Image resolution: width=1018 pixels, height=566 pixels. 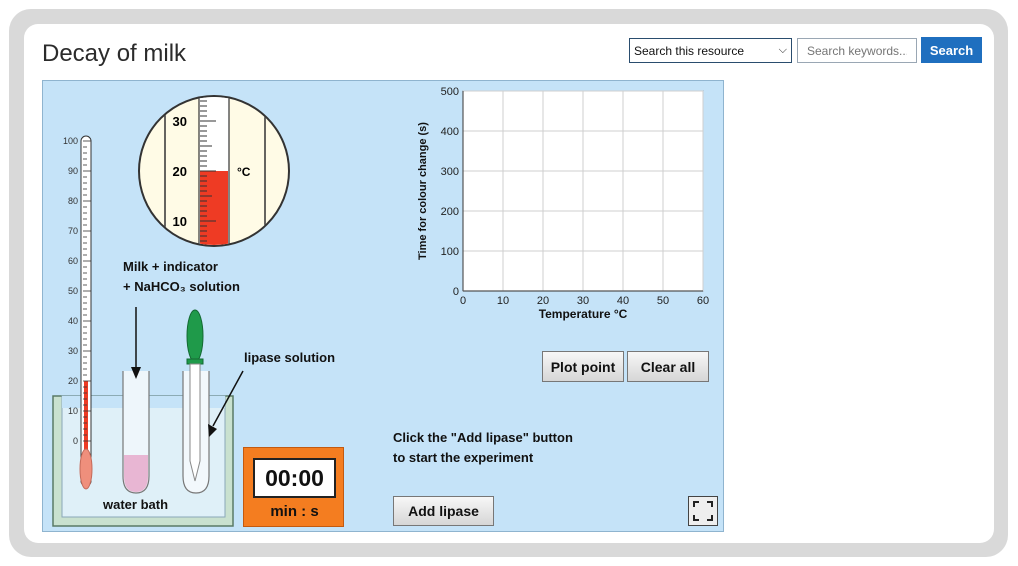 What do you see at coordinates (450, 132) in the screenshot?
I see `chart-ytick-label: 400` at bounding box center [450, 132].